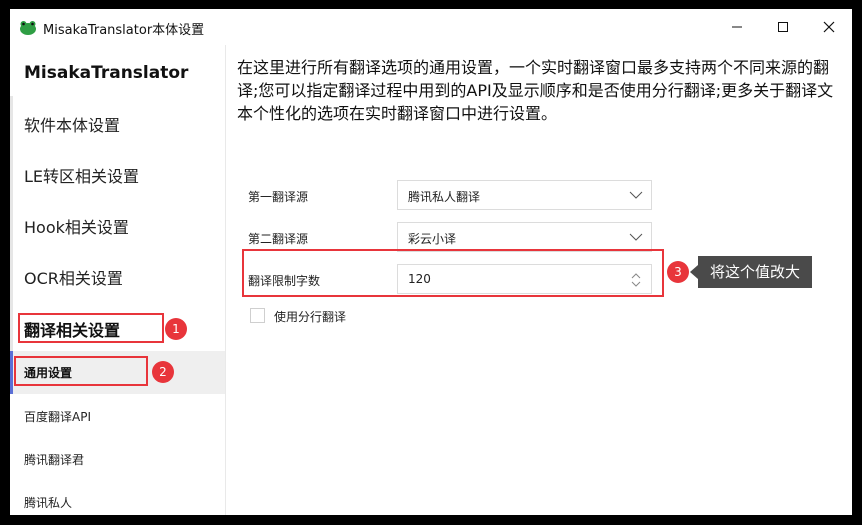 This screenshot has height=525, width=862. Describe the element at coordinates (91, 328) in the screenshot. I see `highlight-translation-settings` at that location.